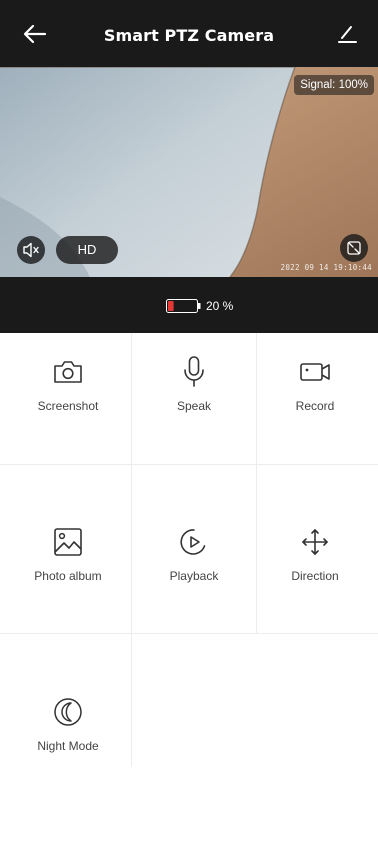  Describe the element at coordinates (334, 85) in the screenshot. I see `signal-strength-label: Signal: 100%` at that location.